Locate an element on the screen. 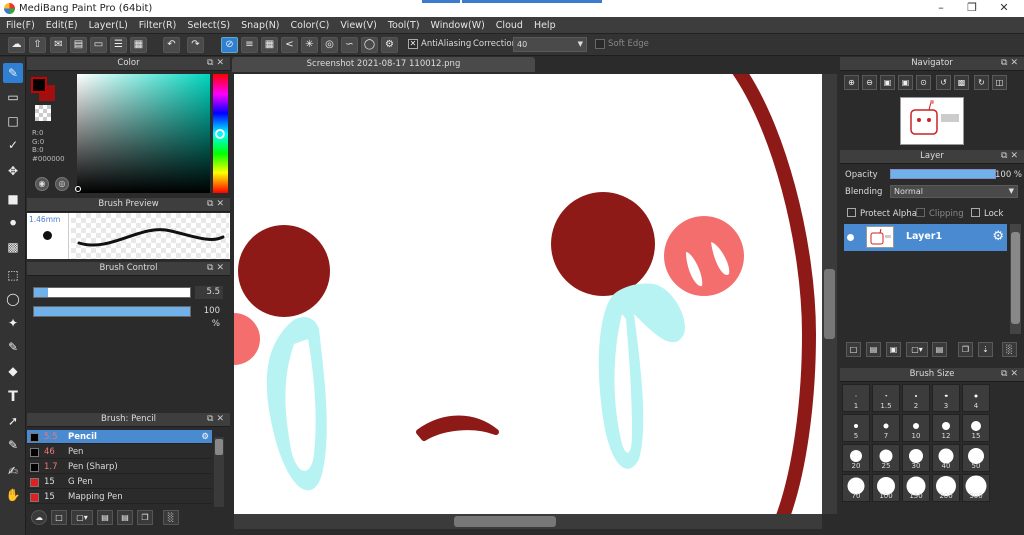  snap-settings-icon: ⚙ is located at coordinates (389, 45).